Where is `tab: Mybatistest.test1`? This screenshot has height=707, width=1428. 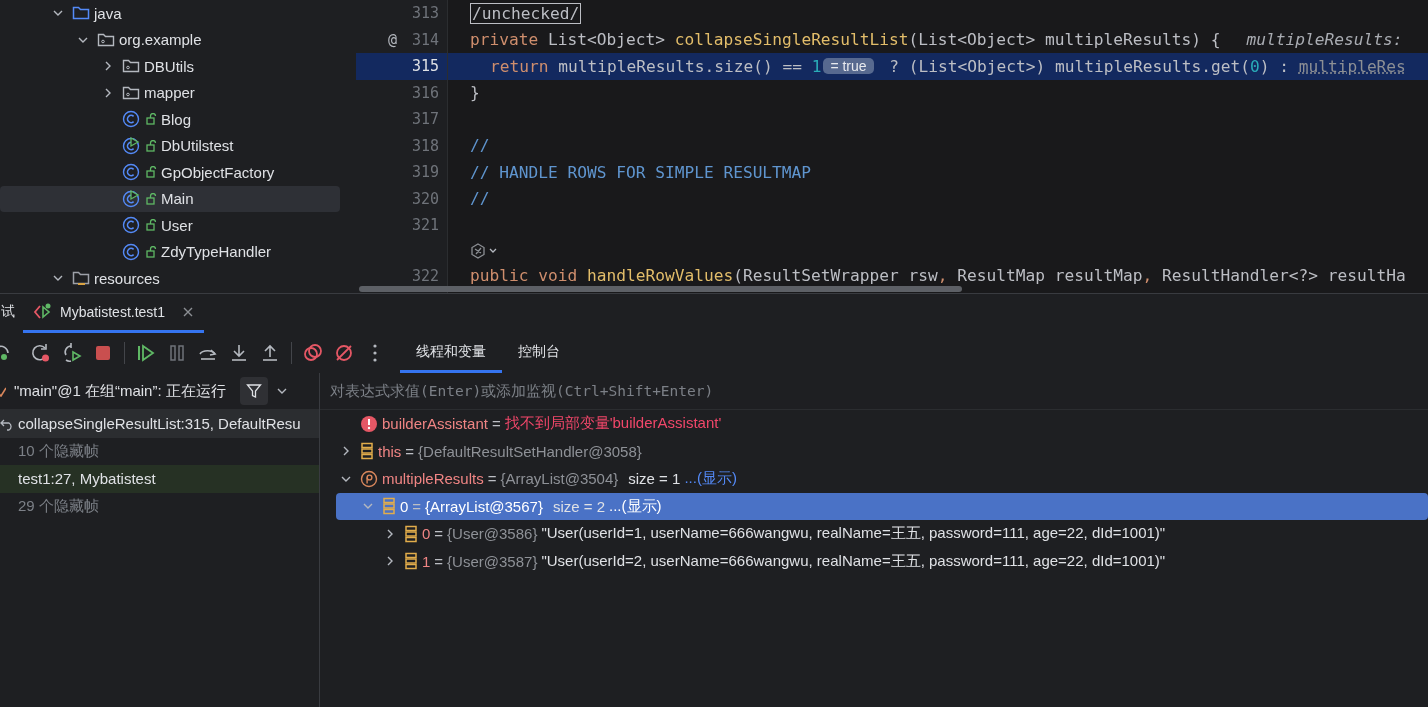 tab: Mybatistest.test1 is located at coordinates (114, 313).